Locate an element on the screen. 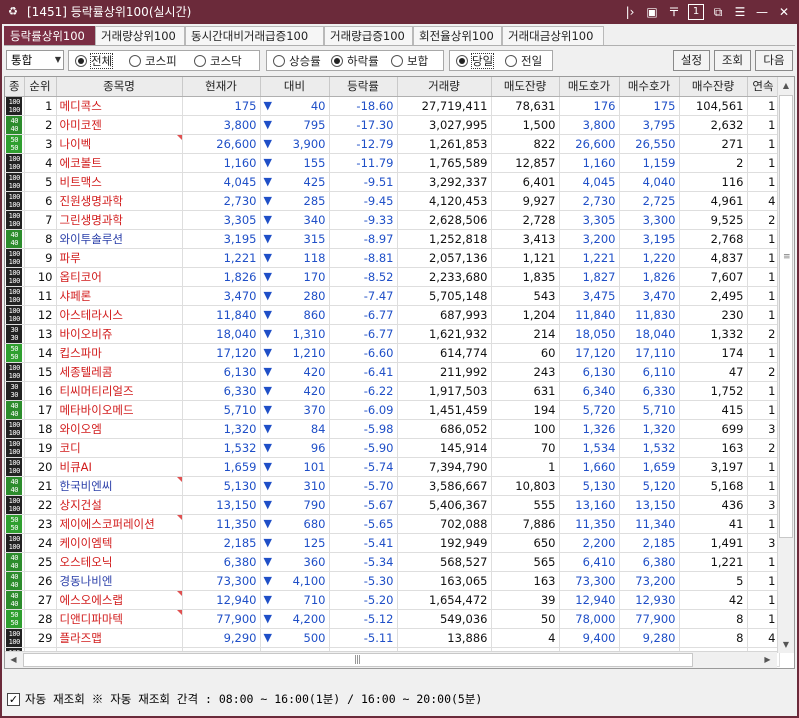  name-cell: 에코볼트 is located at coordinates (119, 163).